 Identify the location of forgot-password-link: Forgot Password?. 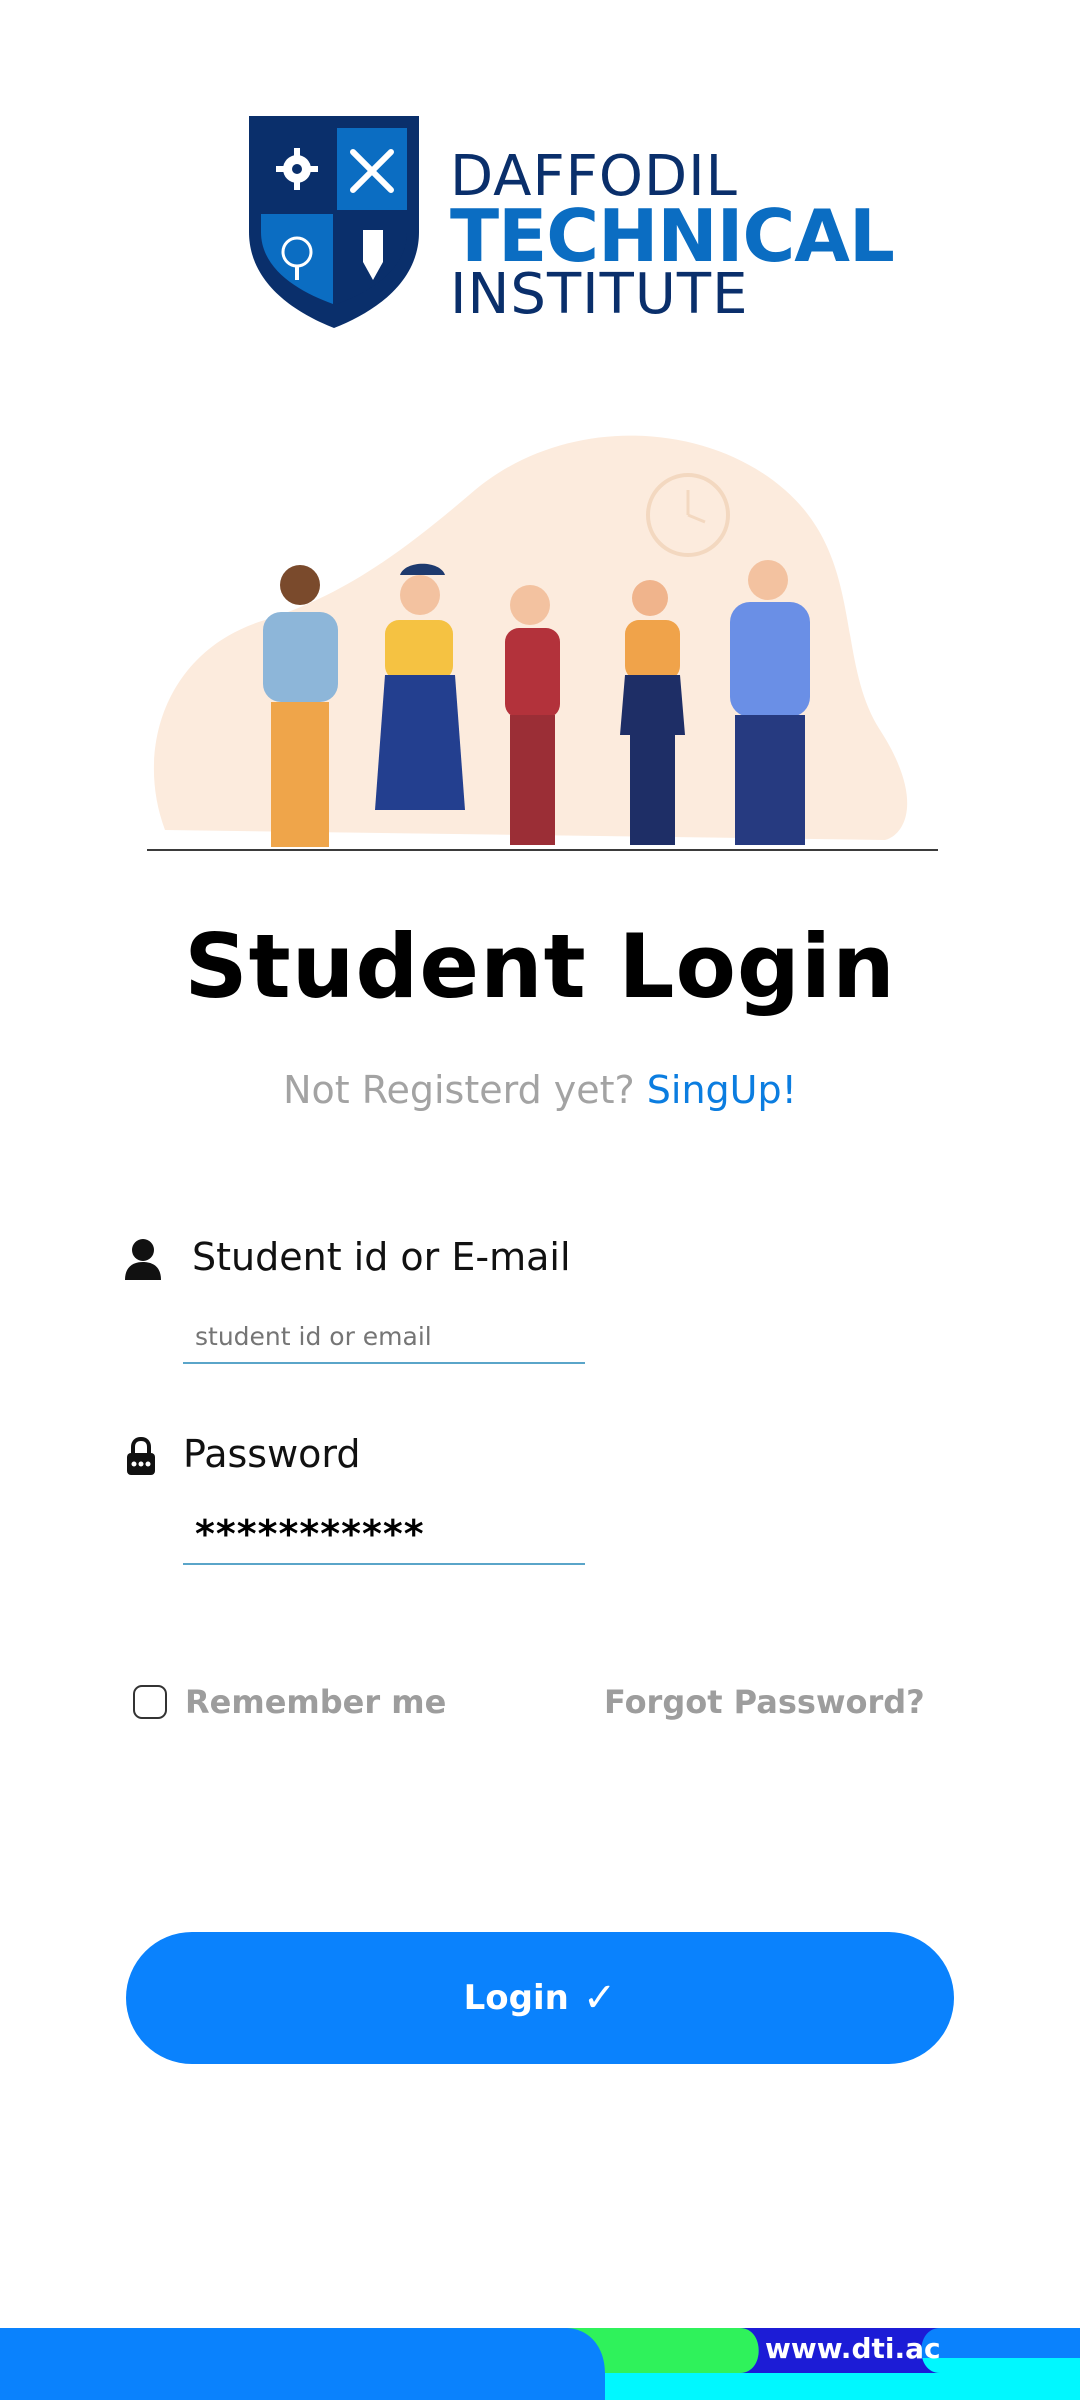
(764, 1702).